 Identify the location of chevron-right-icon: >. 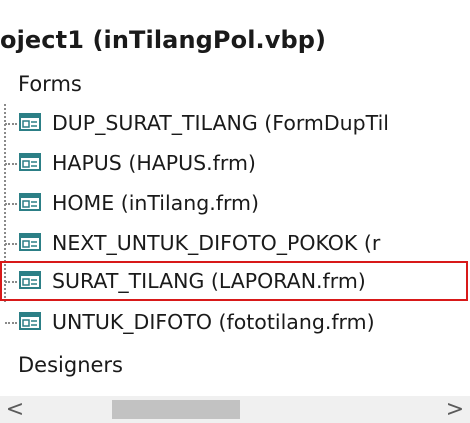
(455, 409).